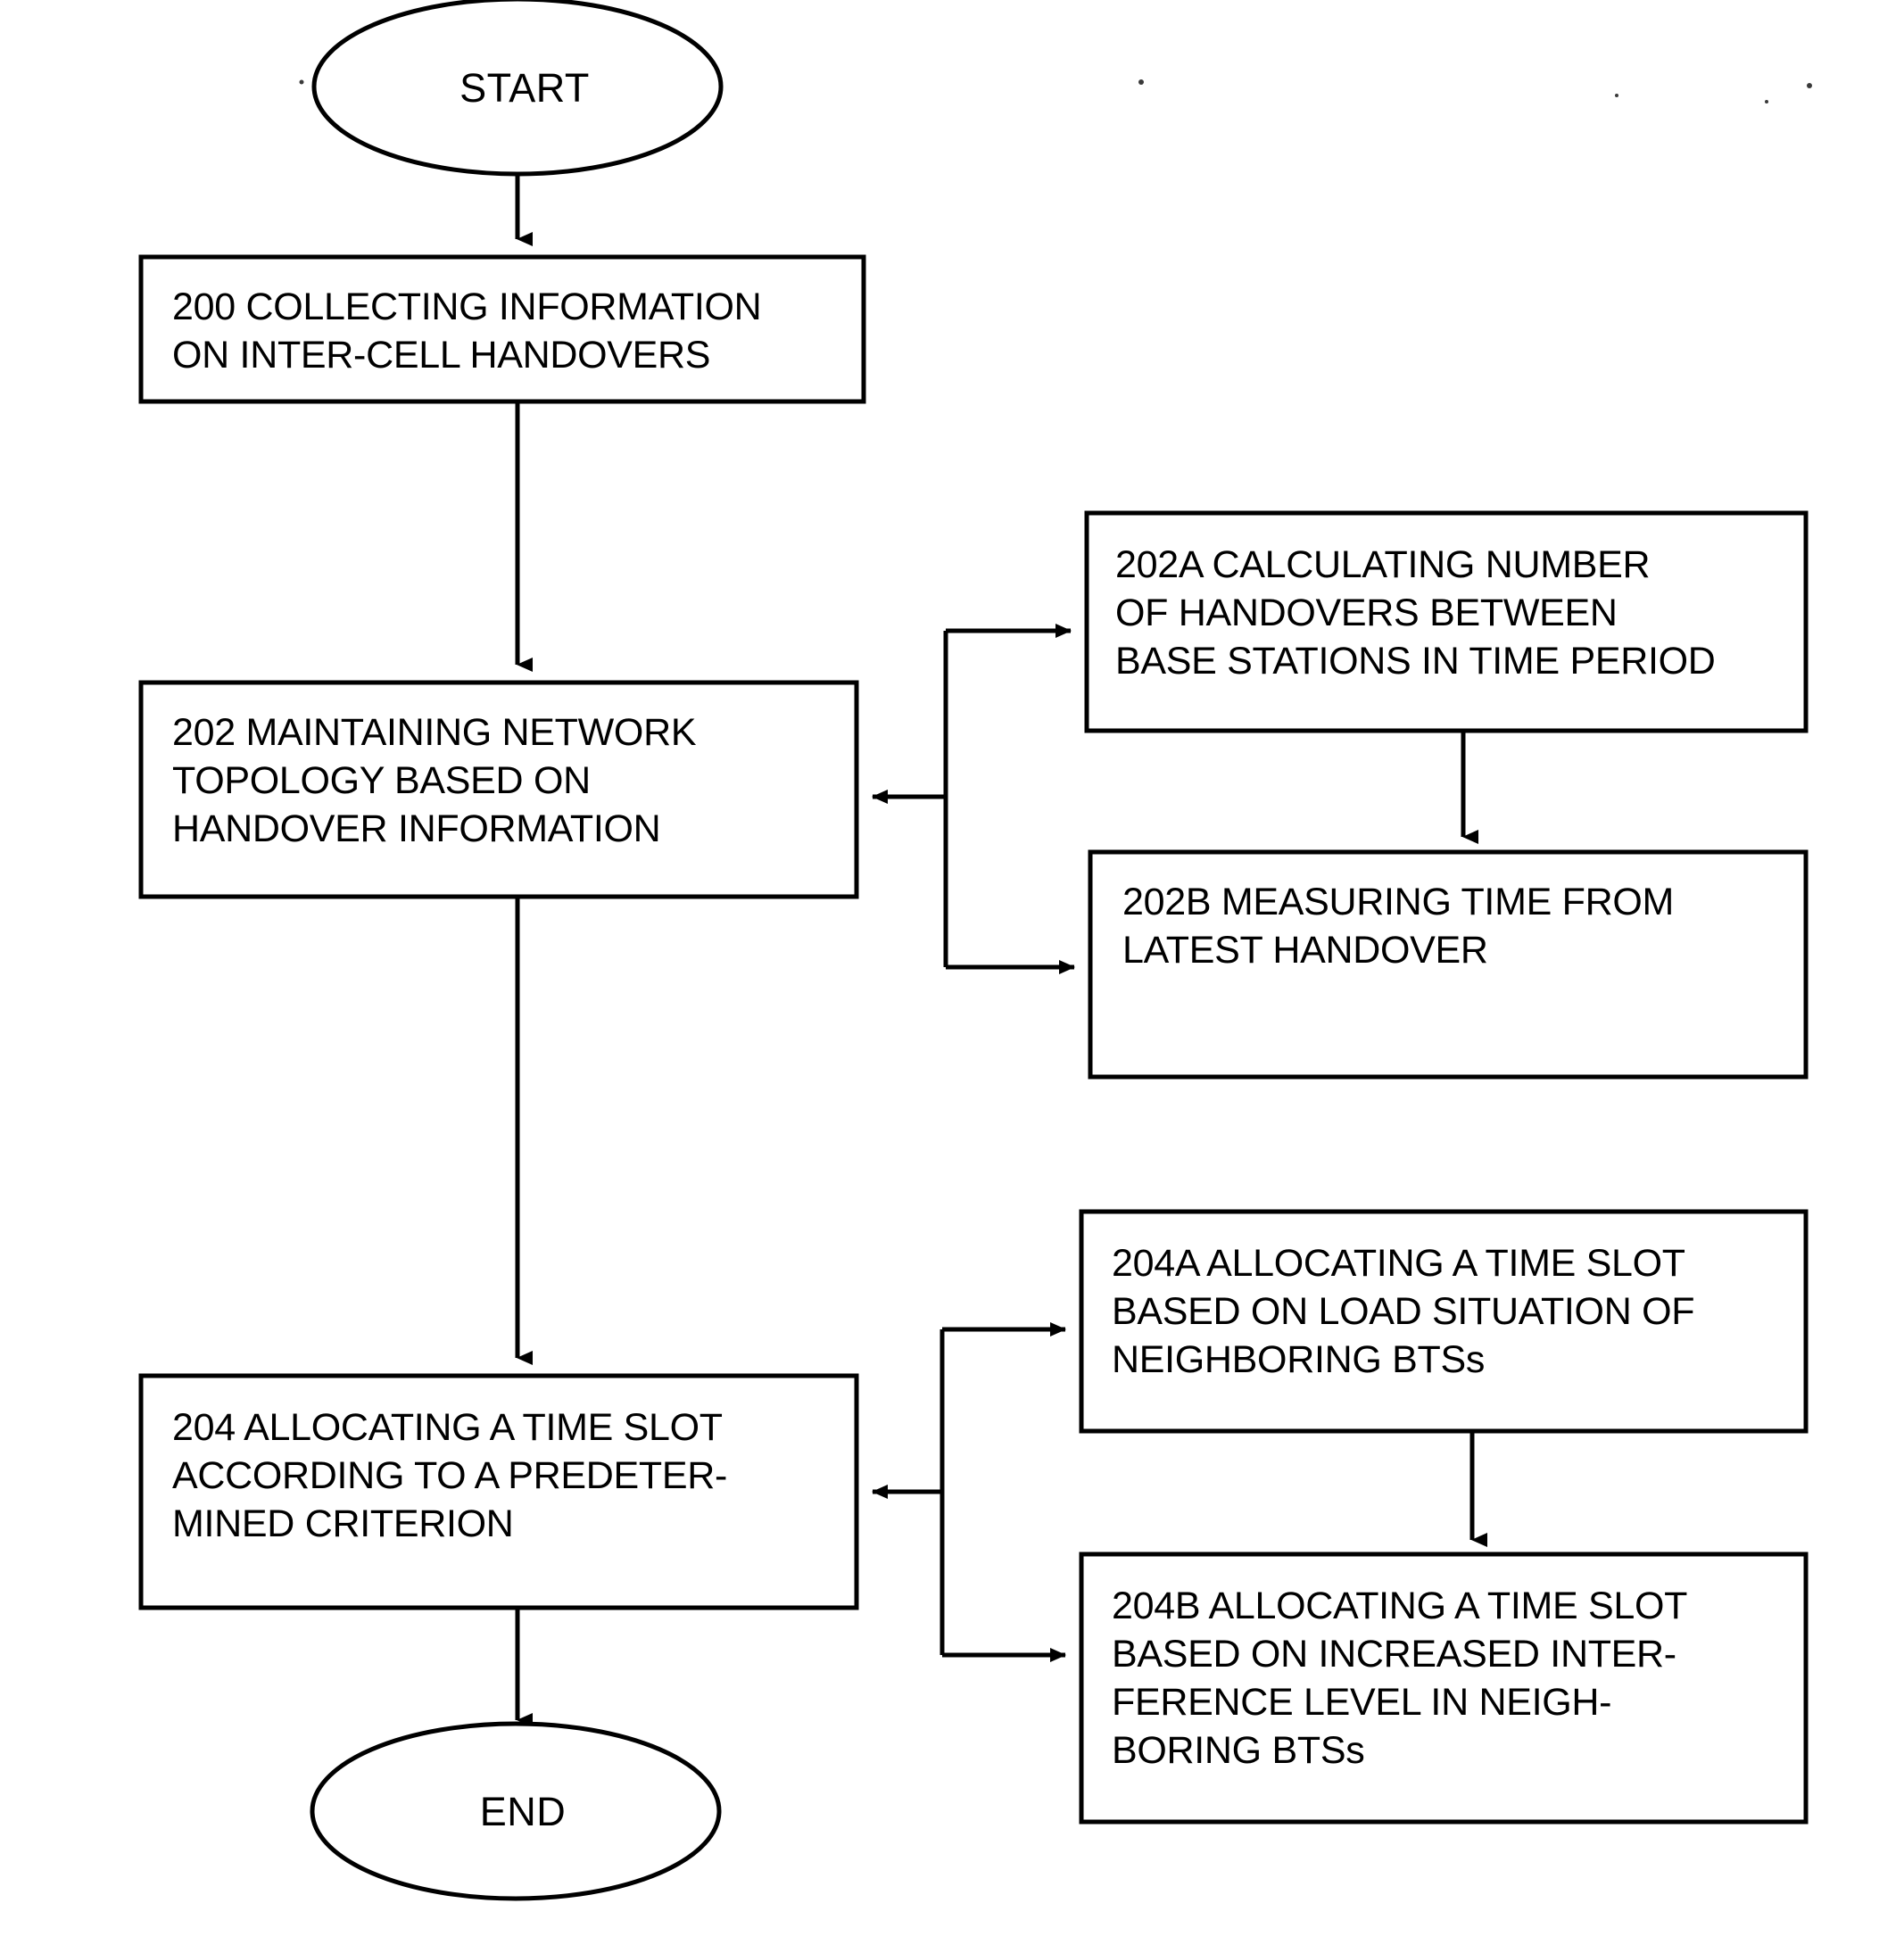 Image resolution: width=1904 pixels, height=1953 pixels. I want to click on node-step-202a-line-1: OF HANDOVERS BETWEEN, so click(1366, 613).